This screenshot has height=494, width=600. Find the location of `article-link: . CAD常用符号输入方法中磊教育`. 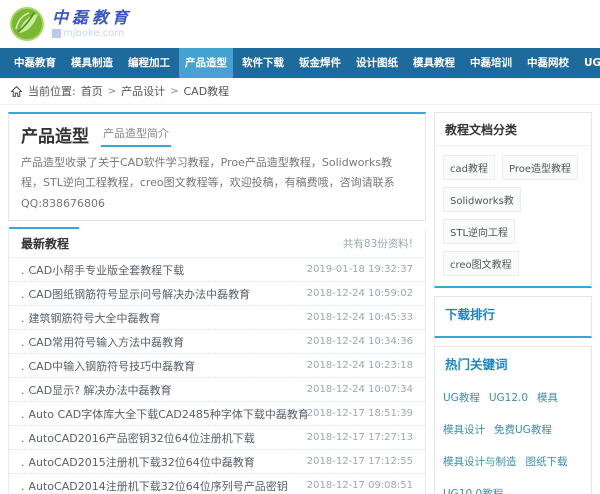

article-link: . CAD常用符号输入方法中磊教育 is located at coordinates (102, 342).